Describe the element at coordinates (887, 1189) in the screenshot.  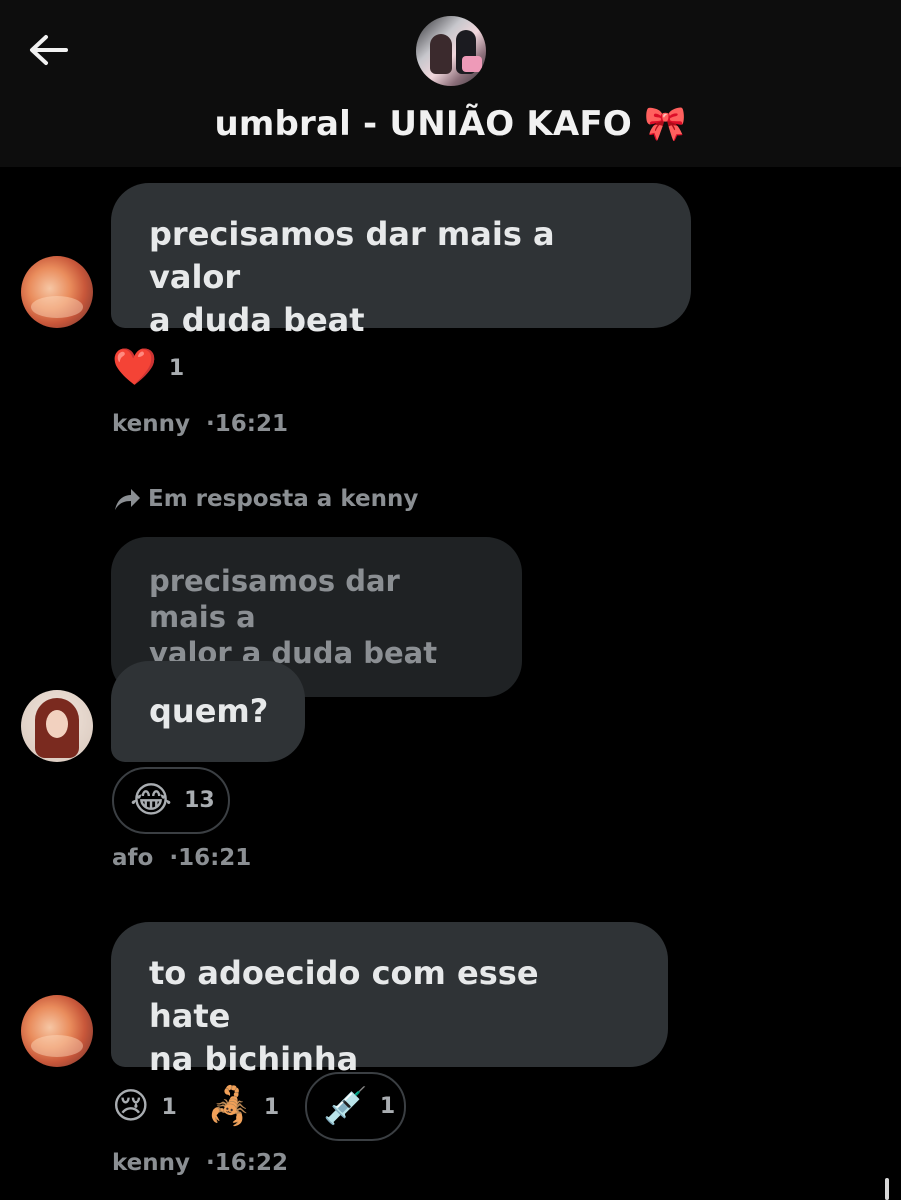
I see `scrollbar` at that location.